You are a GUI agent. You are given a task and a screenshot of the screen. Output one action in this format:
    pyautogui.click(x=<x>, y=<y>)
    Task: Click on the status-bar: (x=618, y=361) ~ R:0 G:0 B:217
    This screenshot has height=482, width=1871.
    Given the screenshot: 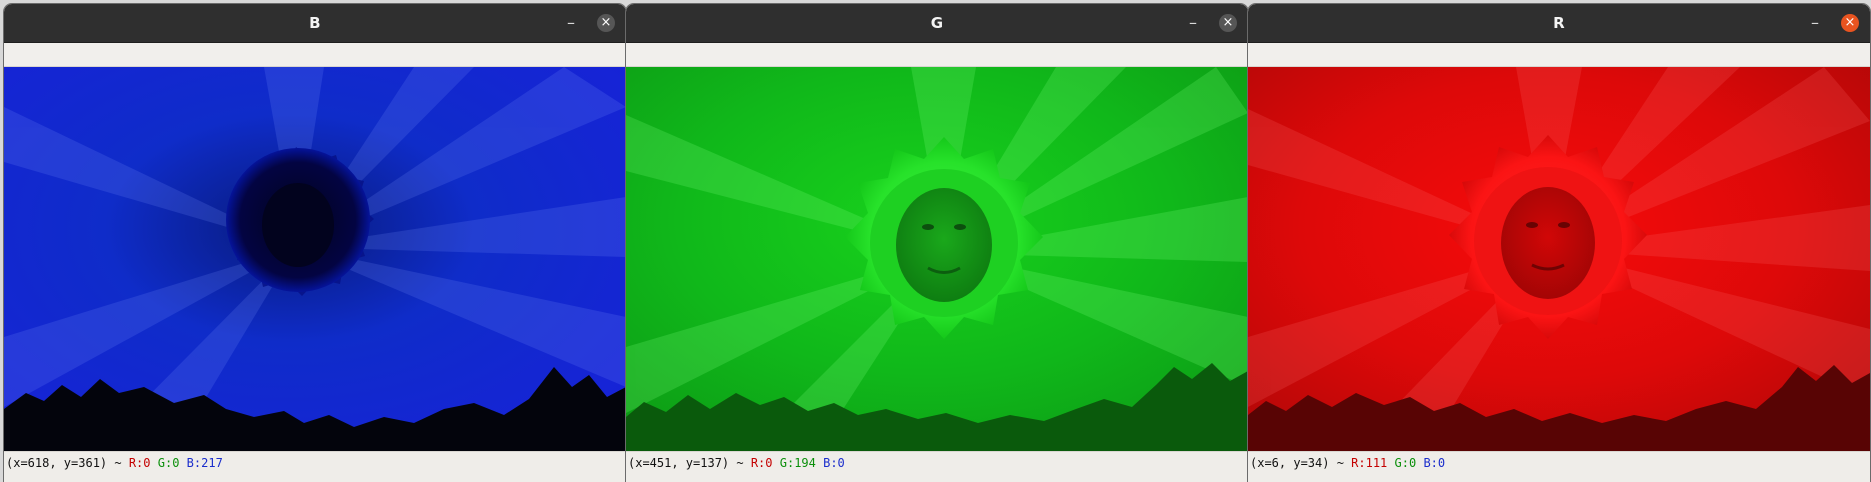 What is the action you would take?
    pyautogui.click(x=315, y=466)
    